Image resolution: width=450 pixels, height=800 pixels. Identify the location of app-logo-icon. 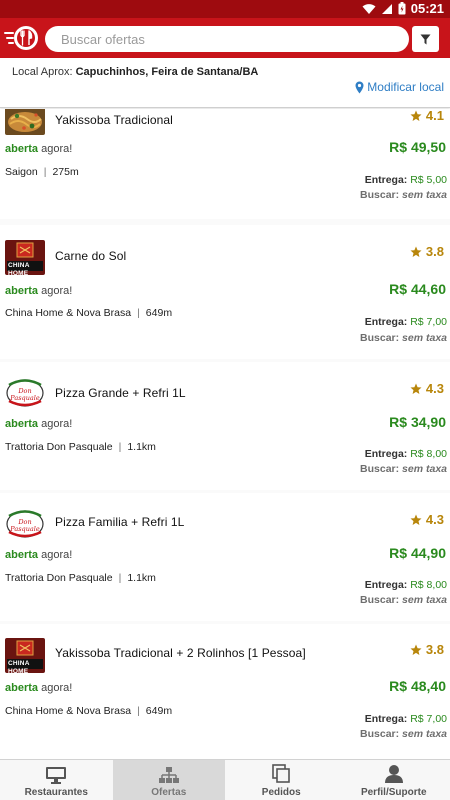
(22, 38).